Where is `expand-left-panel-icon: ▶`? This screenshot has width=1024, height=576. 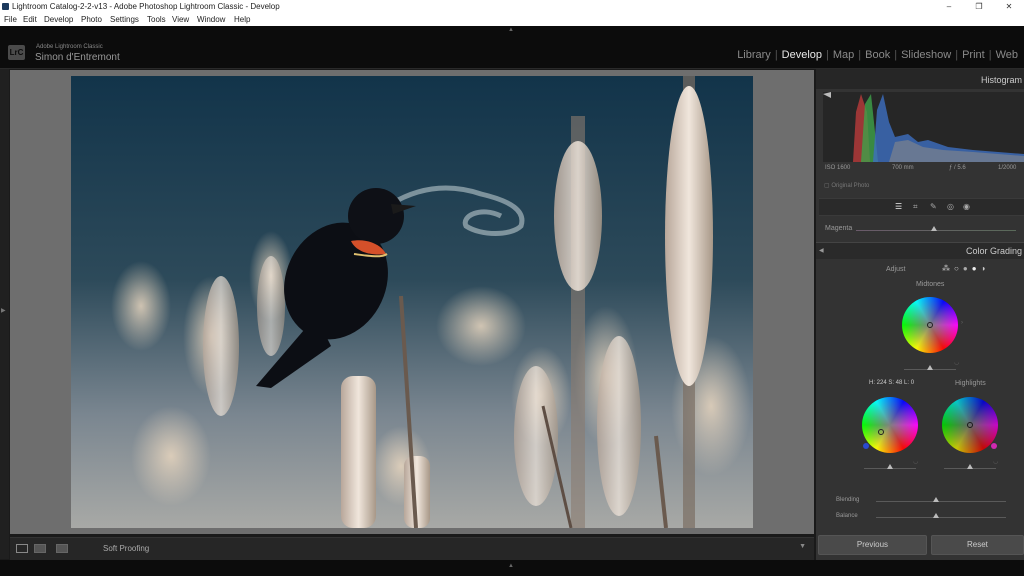
expand-left-panel-icon: ▶ is located at coordinates (3, 310).